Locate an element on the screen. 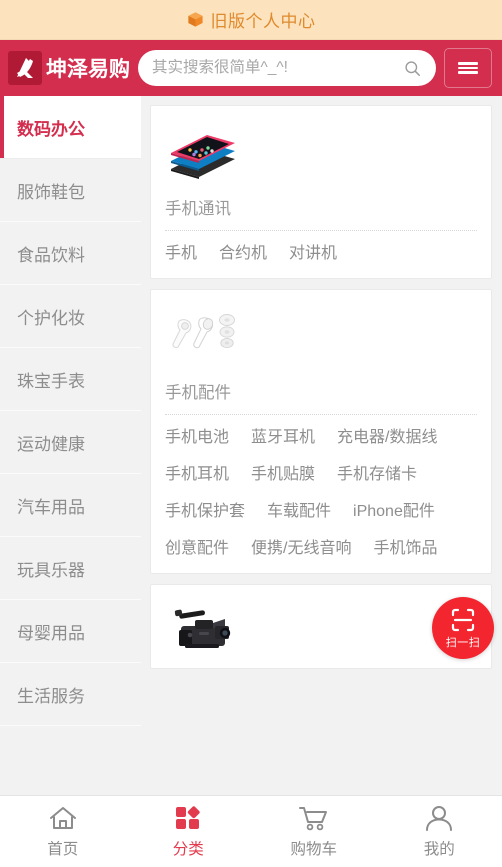 The height and width of the screenshot is (867, 502). tab-cart: 购物车 is located at coordinates (314, 831).